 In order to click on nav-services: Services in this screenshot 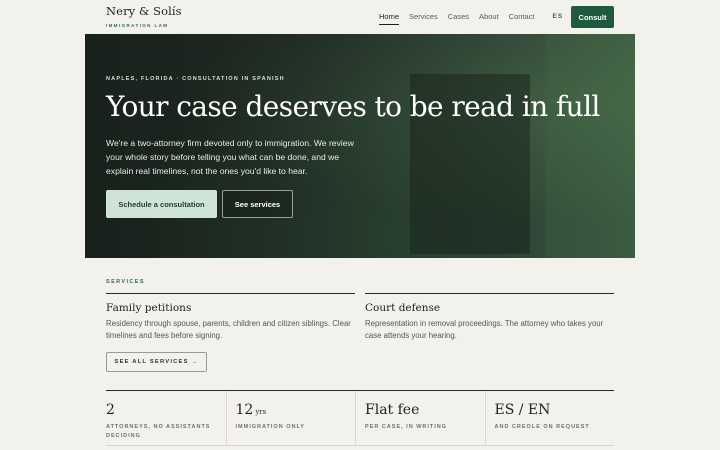, I will do `click(423, 16)`.